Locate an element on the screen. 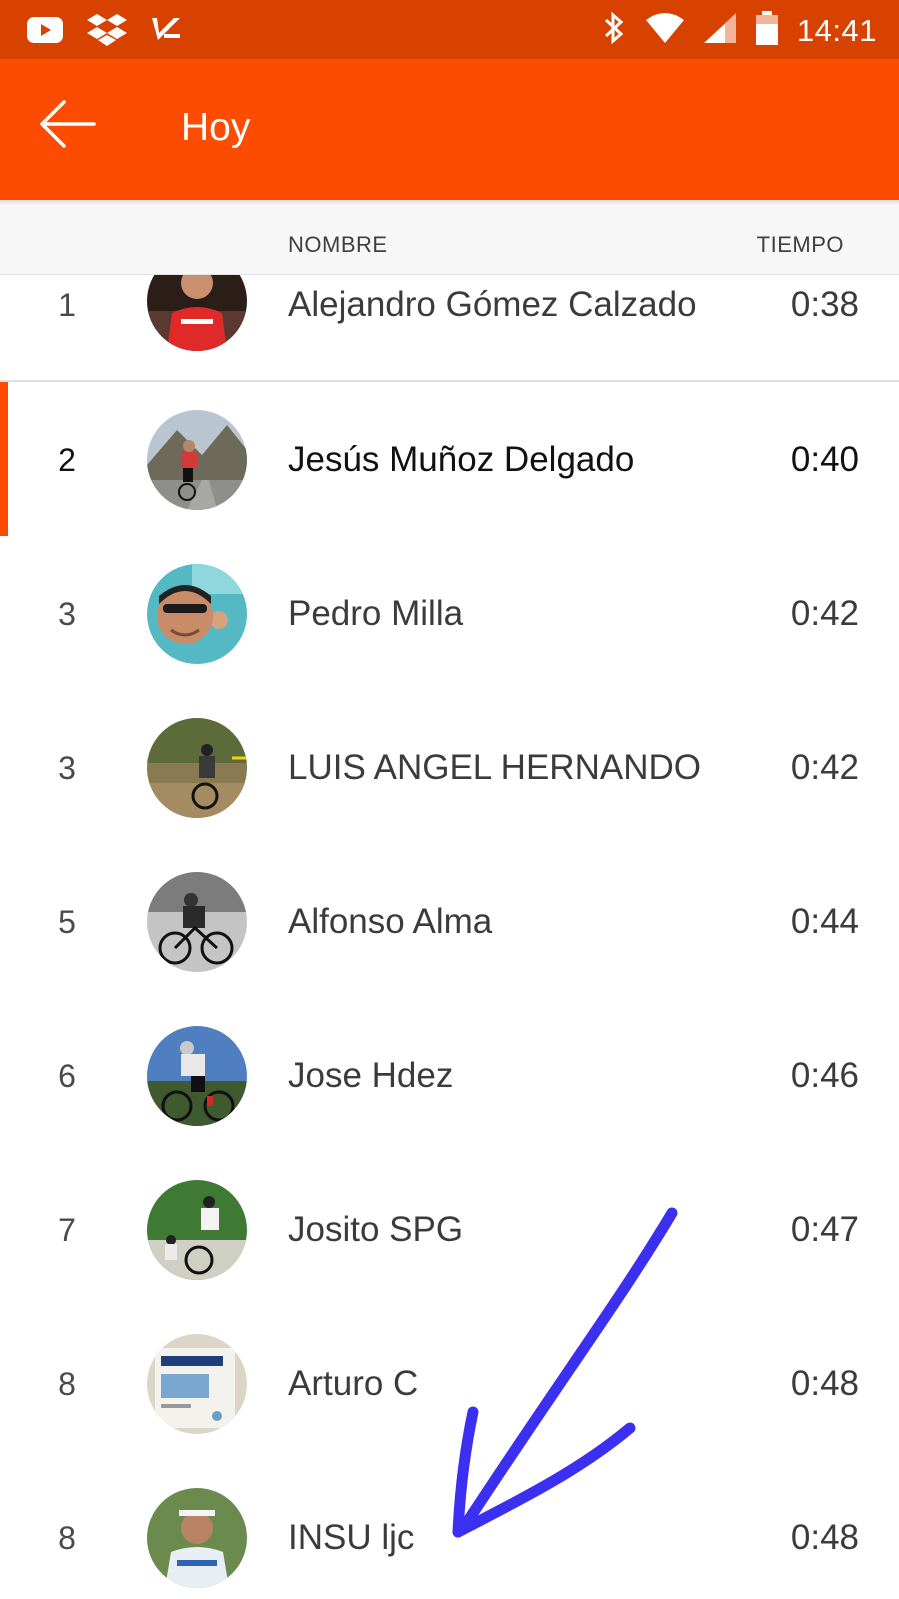 The width and height of the screenshot is (899, 1599). athlete-name: Josito SPG is located at coordinates (375, 1230).